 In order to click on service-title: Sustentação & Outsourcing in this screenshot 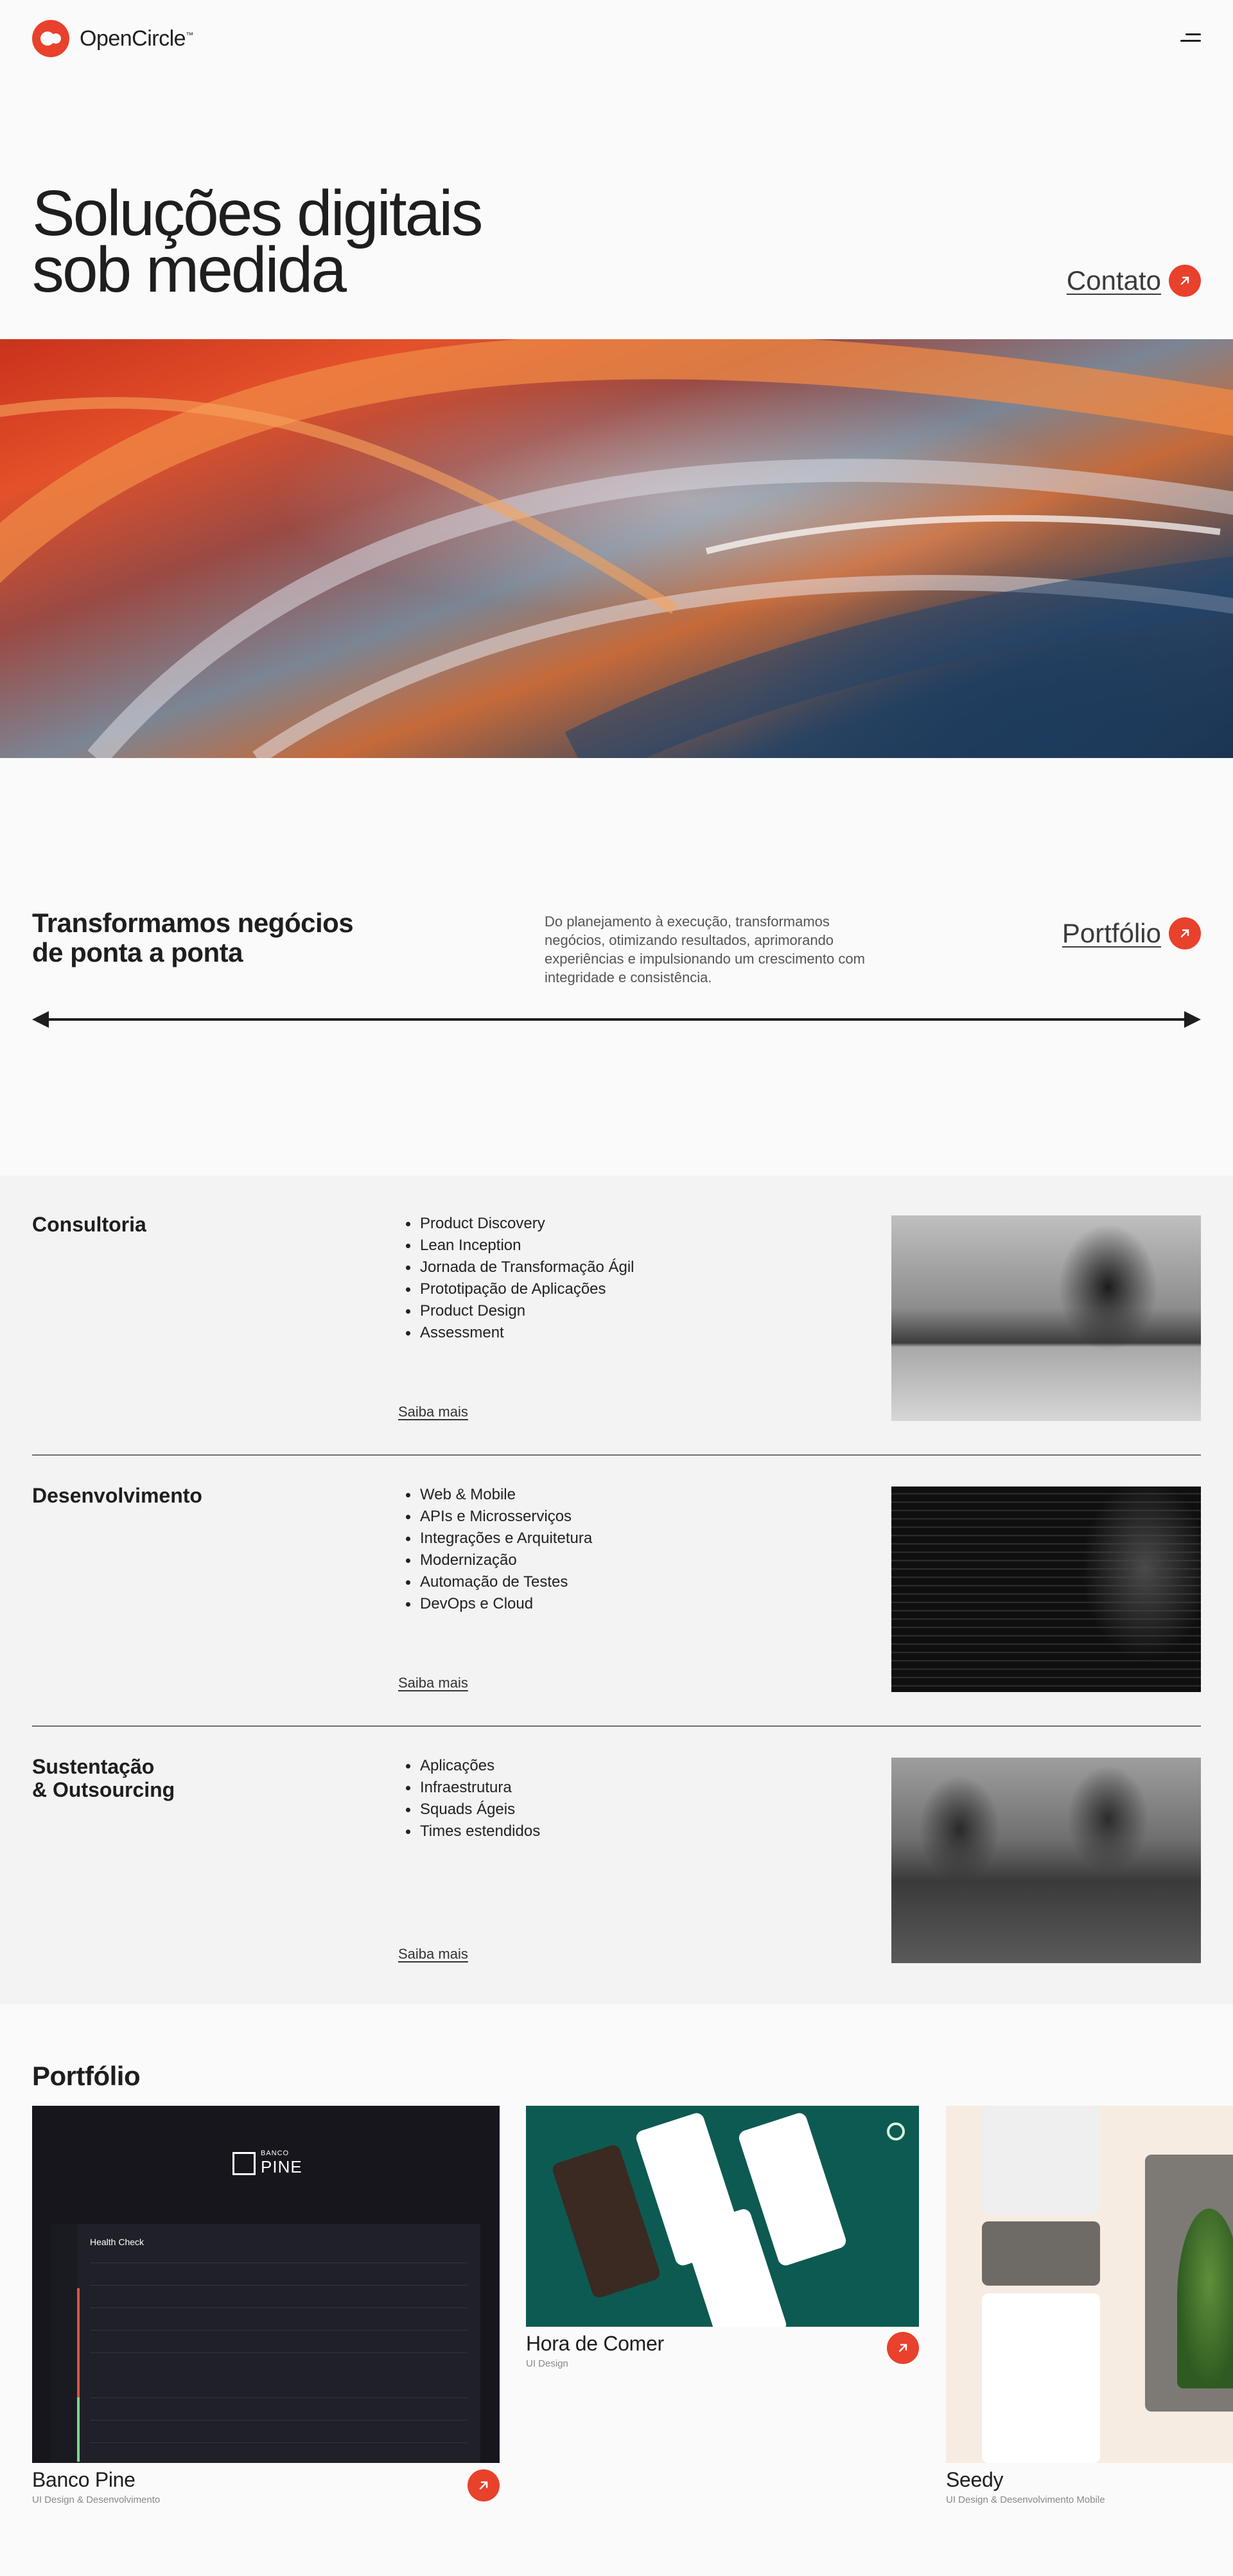, I will do `click(104, 1778)`.